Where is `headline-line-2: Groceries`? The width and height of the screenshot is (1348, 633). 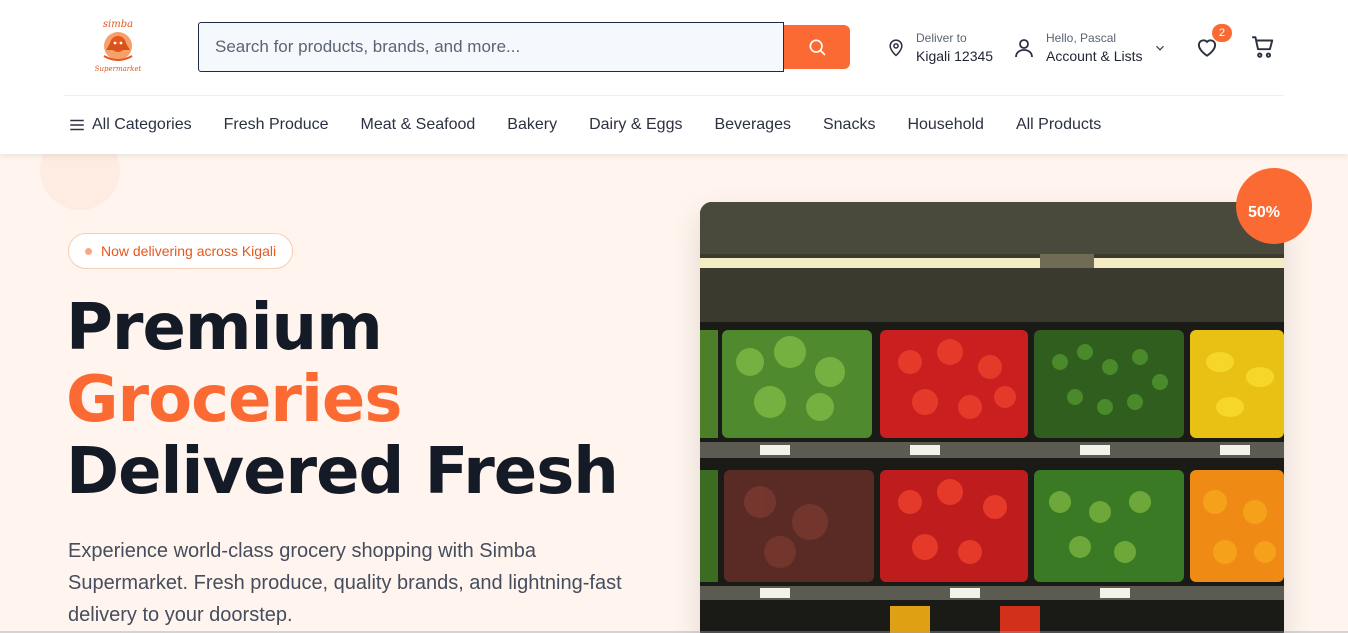
headline-line-2: Groceries is located at coordinates (234, 400).